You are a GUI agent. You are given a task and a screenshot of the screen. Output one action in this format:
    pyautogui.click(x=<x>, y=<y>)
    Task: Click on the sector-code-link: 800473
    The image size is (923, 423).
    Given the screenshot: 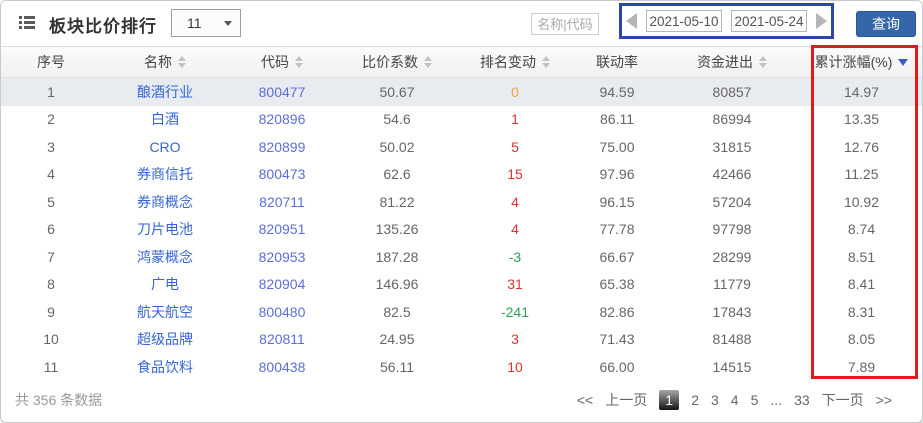 What is the action you would take?
    pyautogui.click(x=282, y=174)
    